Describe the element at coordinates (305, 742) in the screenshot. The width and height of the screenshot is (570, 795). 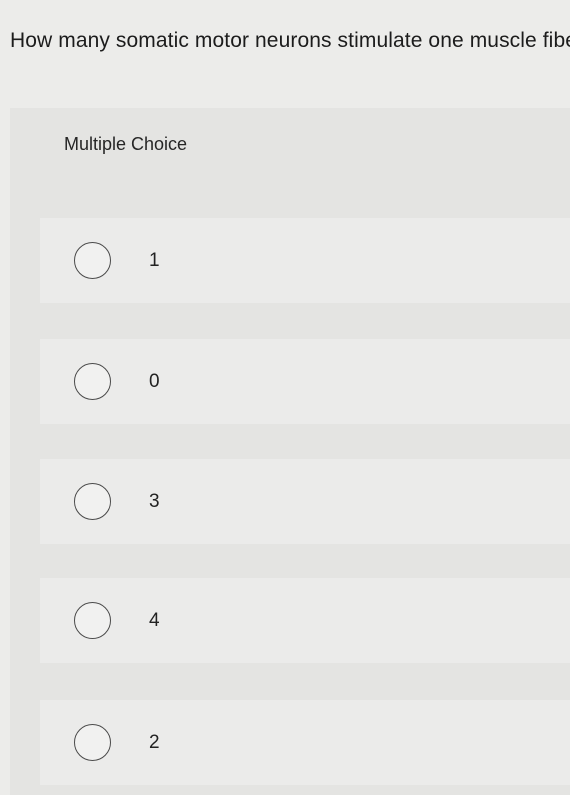
I see `option-2: 2` at that location.